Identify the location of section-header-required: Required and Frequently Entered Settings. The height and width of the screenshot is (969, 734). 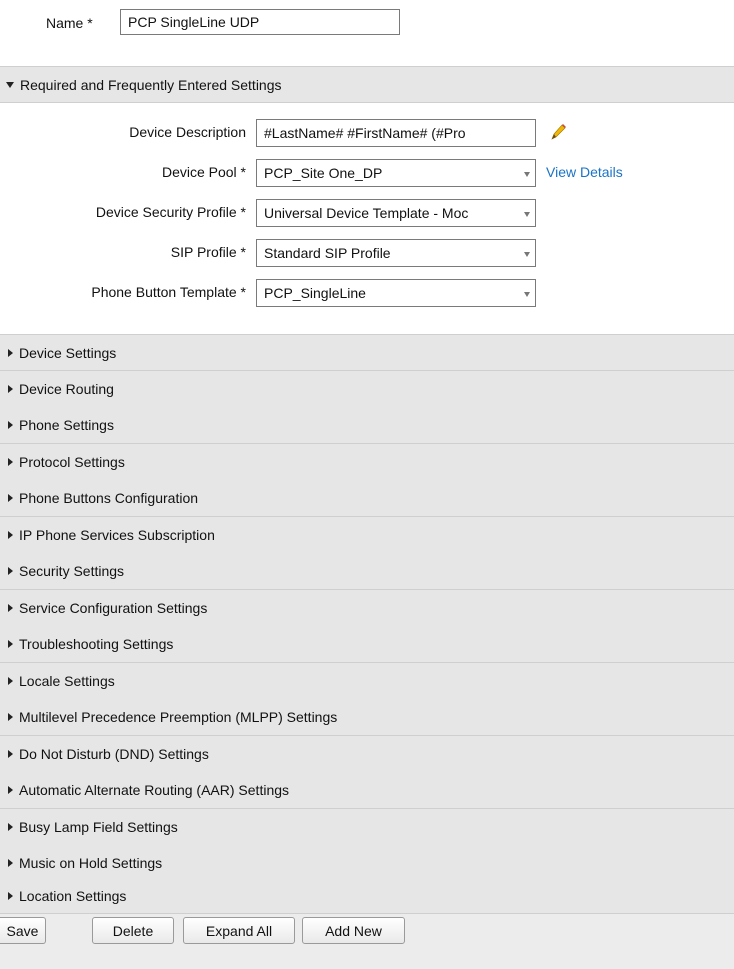
(367, 84).